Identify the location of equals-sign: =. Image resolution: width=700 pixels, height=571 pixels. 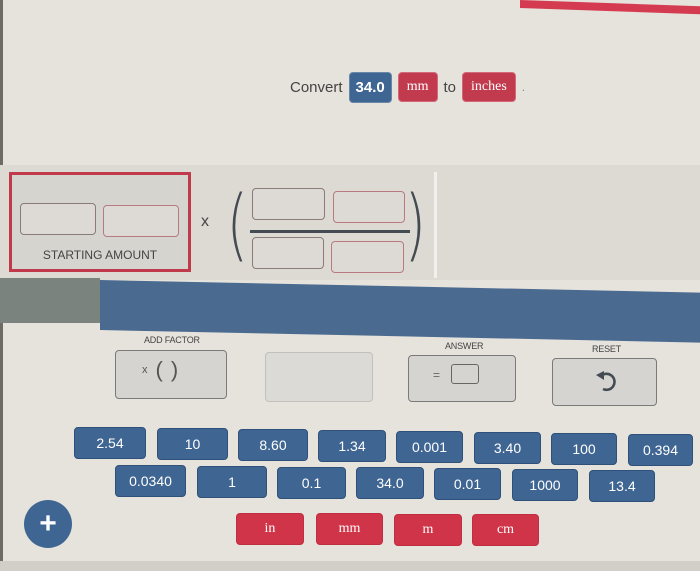
(437, 375).